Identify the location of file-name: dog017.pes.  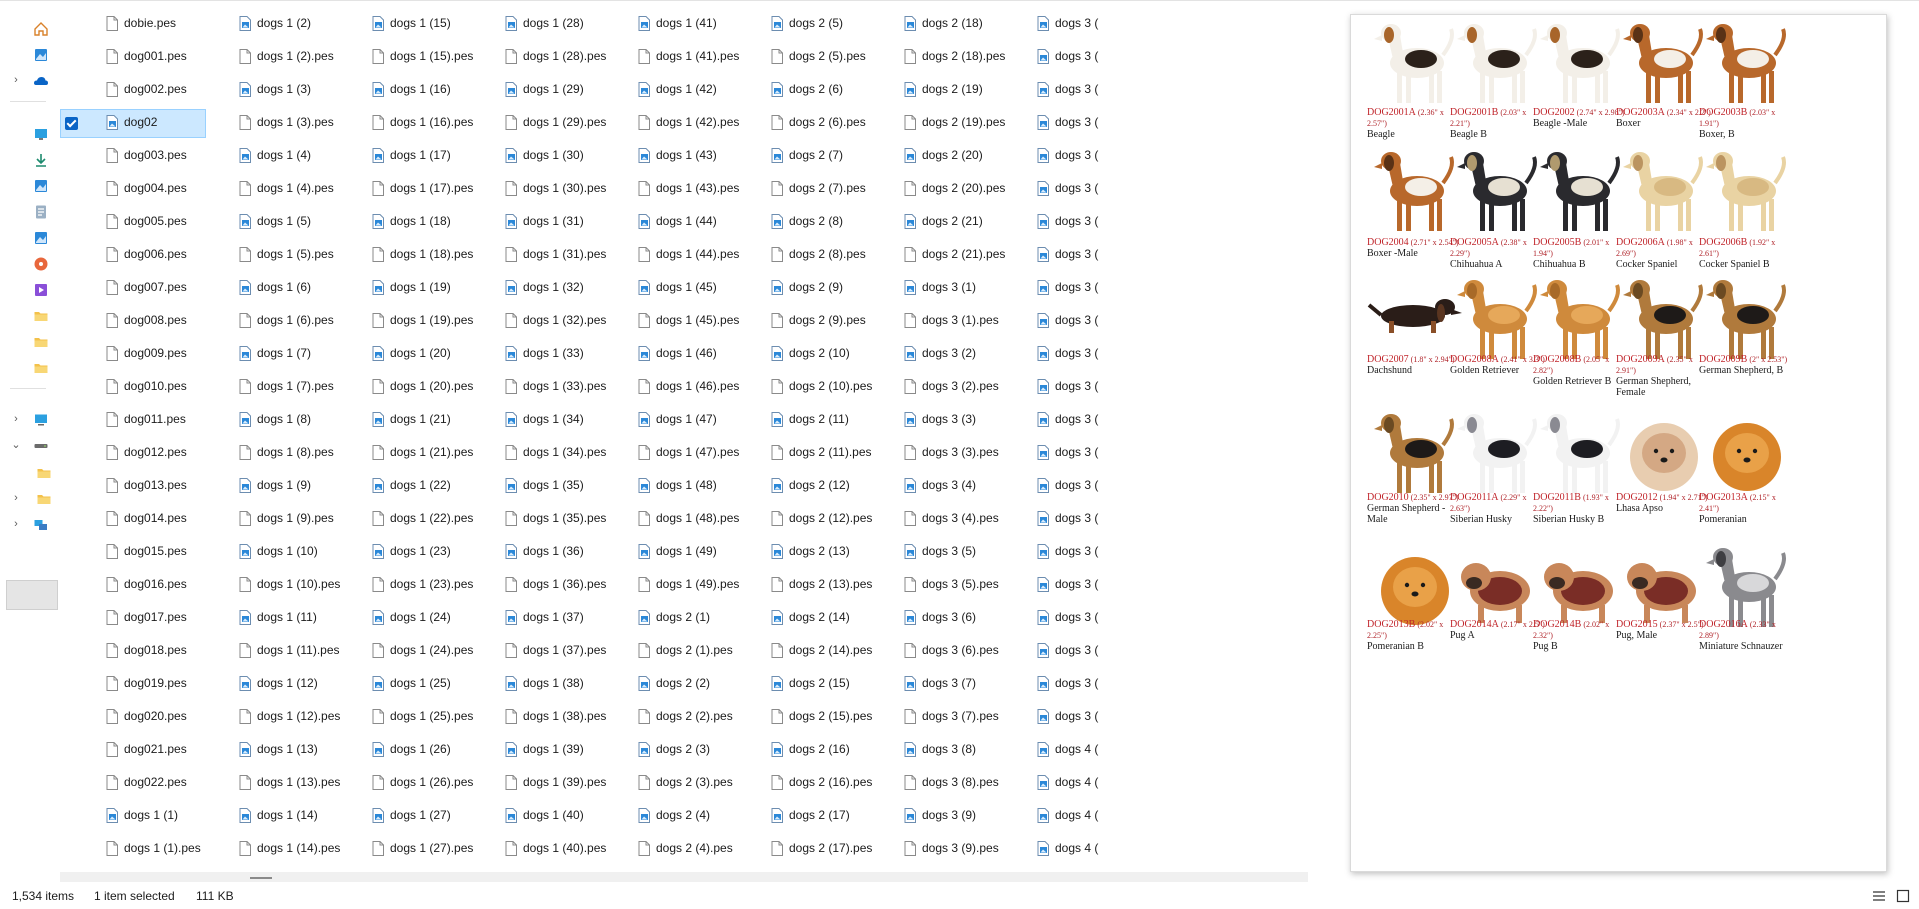
(155, 617).